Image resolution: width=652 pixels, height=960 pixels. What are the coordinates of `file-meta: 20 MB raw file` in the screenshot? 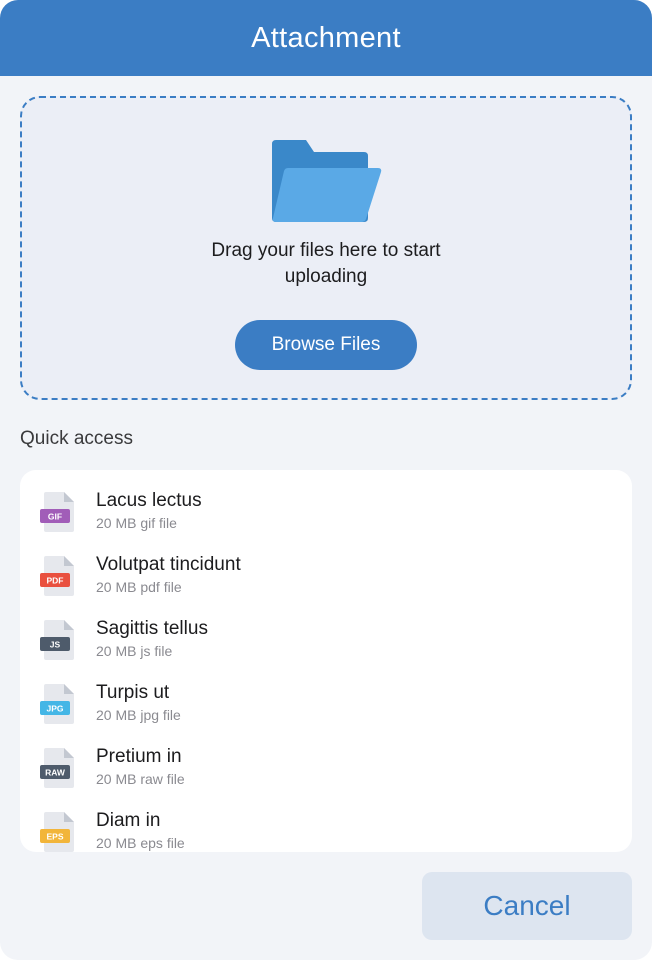 It's located at (140, 779).